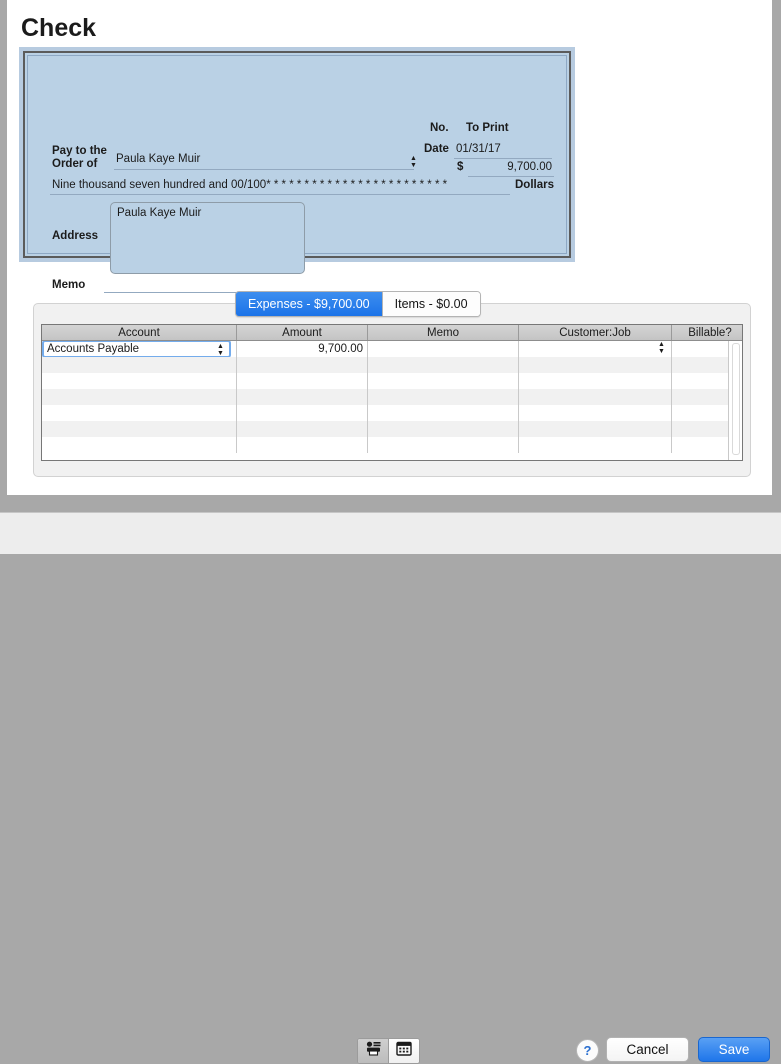 This screenshot has height=1064, width=781. Describe the element at coordinates (69, 285) in the screenshot. I see `memo-label: Memo` at that location.